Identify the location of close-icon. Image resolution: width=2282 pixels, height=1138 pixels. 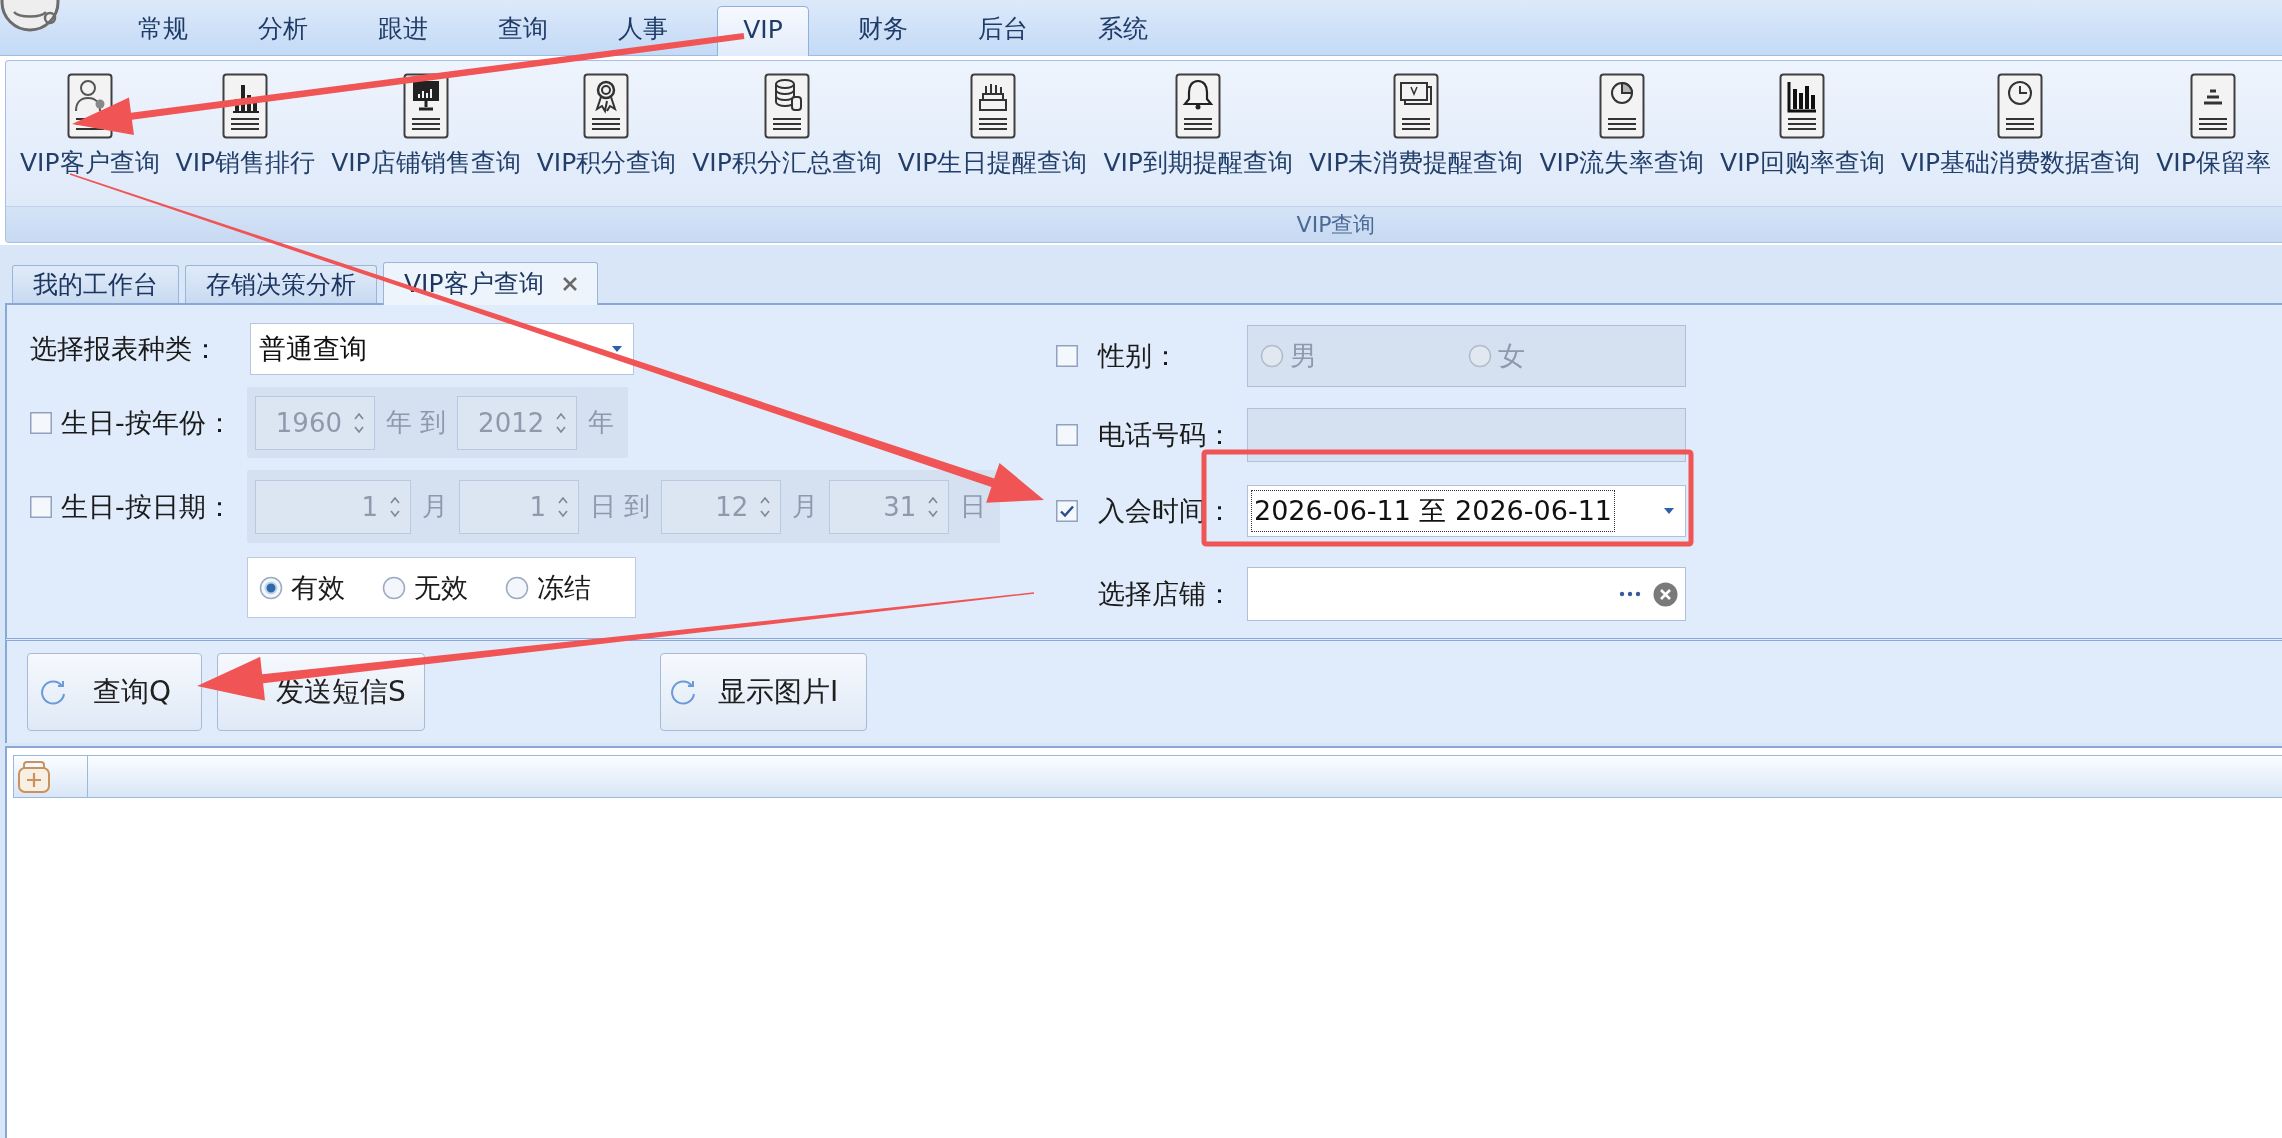
(569, 284).